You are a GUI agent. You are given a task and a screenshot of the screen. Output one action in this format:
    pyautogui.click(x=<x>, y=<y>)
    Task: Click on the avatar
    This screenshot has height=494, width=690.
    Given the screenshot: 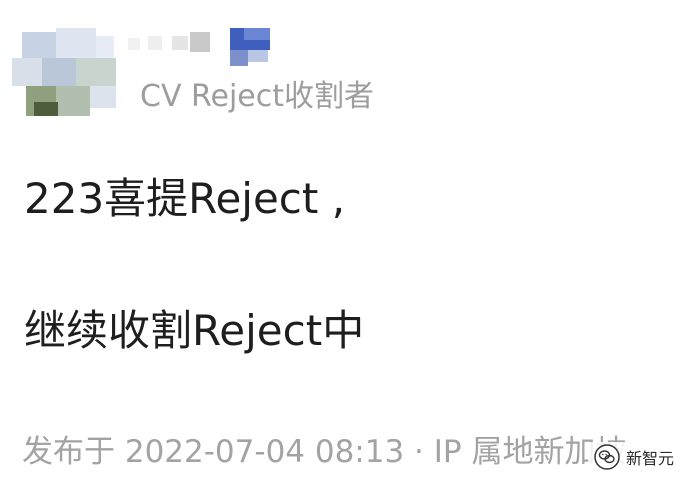 What is the action you would take?
    pyautogui.click(x=64, y=72)
    